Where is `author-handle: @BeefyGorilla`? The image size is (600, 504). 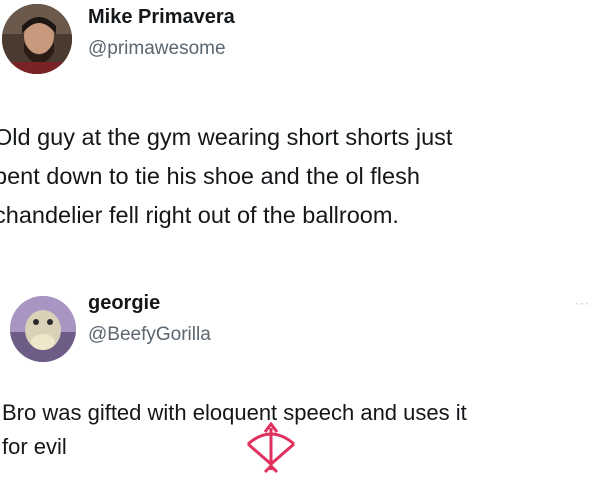
author-handle: @BeefyGorilla is located at coordinates (149, 335).